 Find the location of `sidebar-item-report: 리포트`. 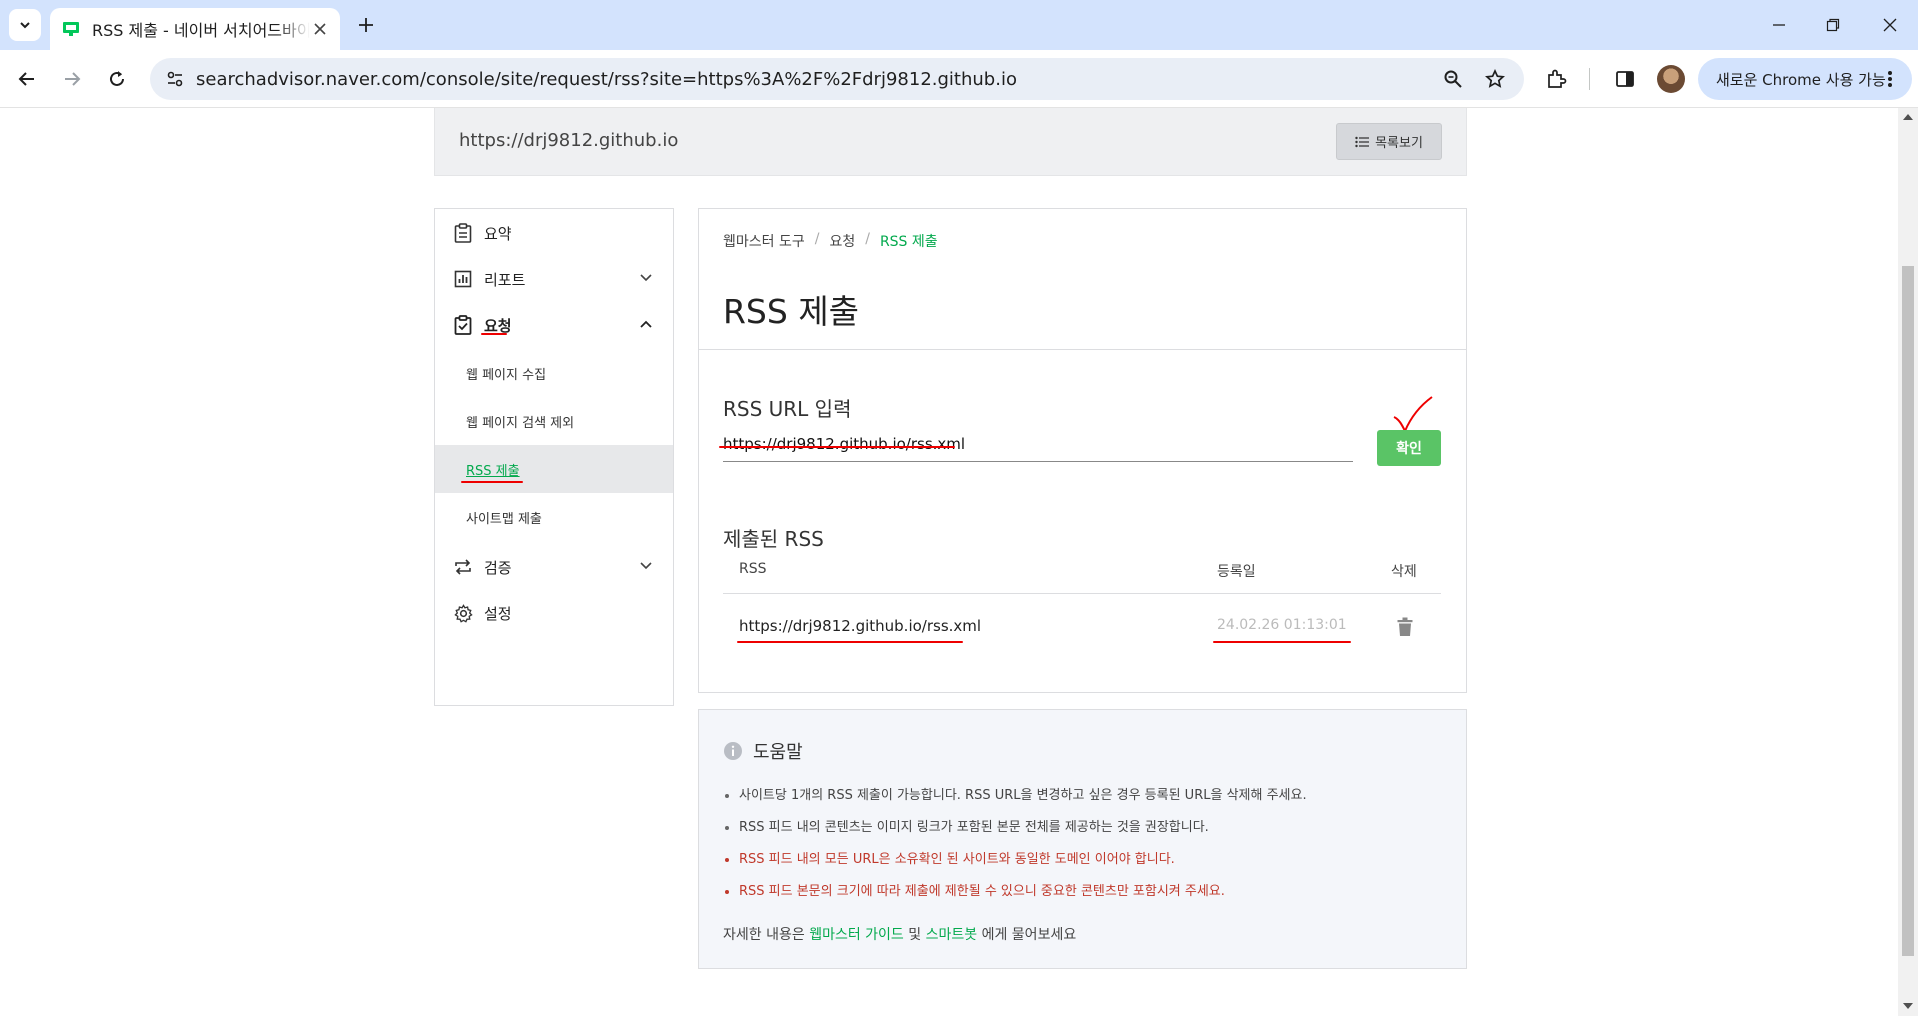

sidebar-item-report: 리포트 is located at coordinates (554, 279).